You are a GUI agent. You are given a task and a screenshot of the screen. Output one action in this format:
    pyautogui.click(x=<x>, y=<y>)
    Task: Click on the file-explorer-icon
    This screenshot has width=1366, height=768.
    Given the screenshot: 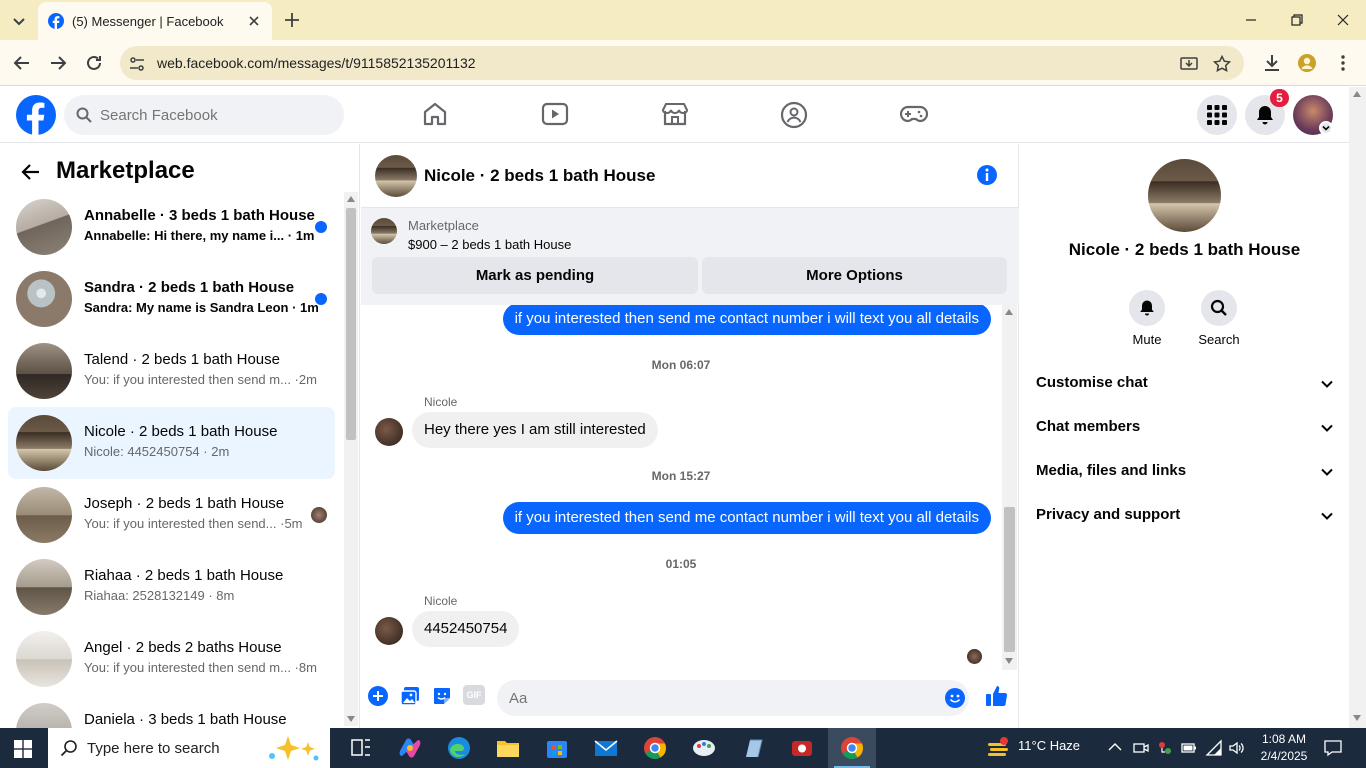 What is the action you would take?
    pyautogui.click(x=508, y=748)
    